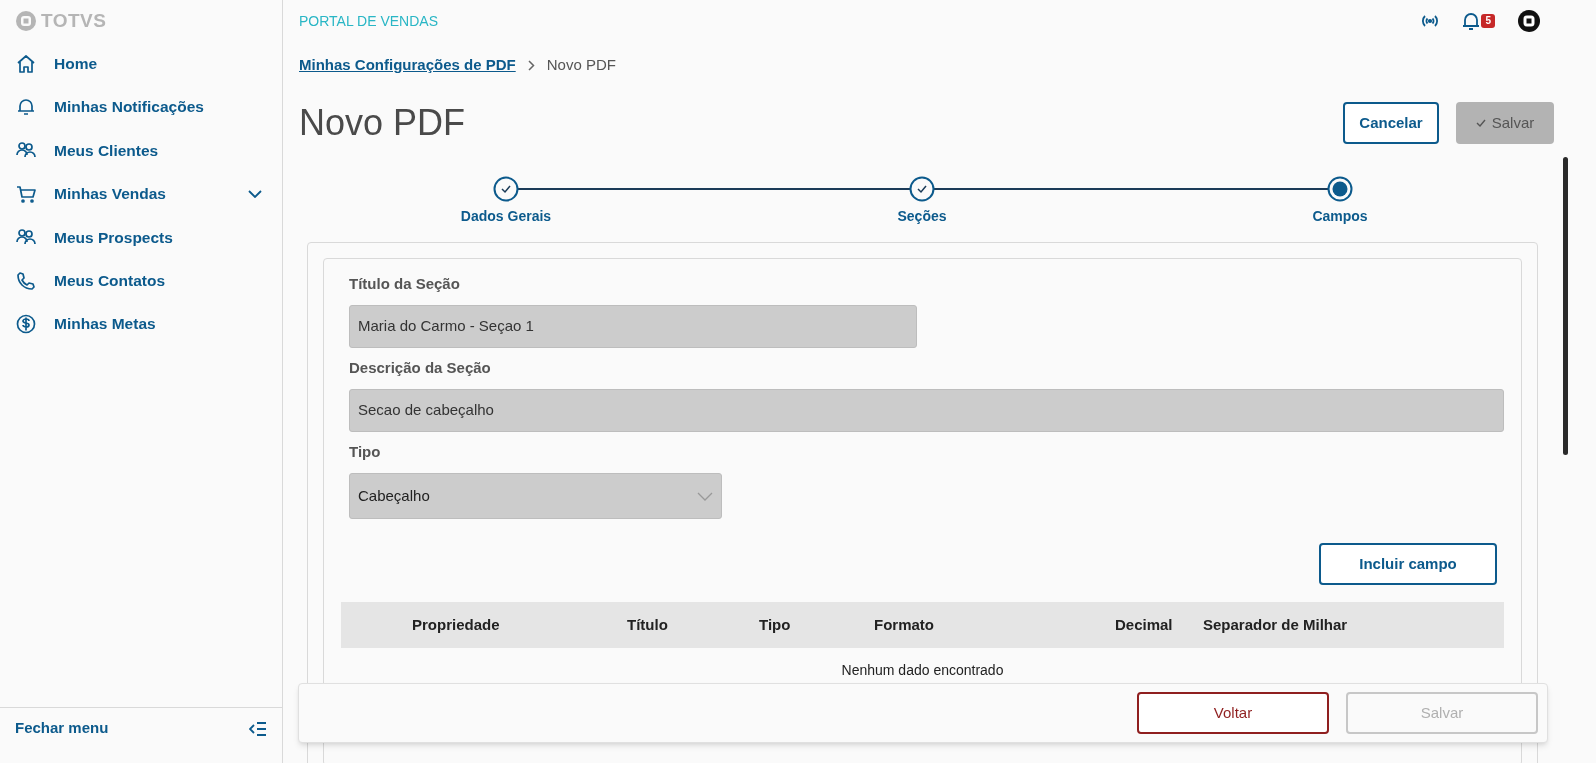  What do you see at coordinates (26, 324) in the screenshot?
I see `dollar-icon` at bounding box center [26, 324].